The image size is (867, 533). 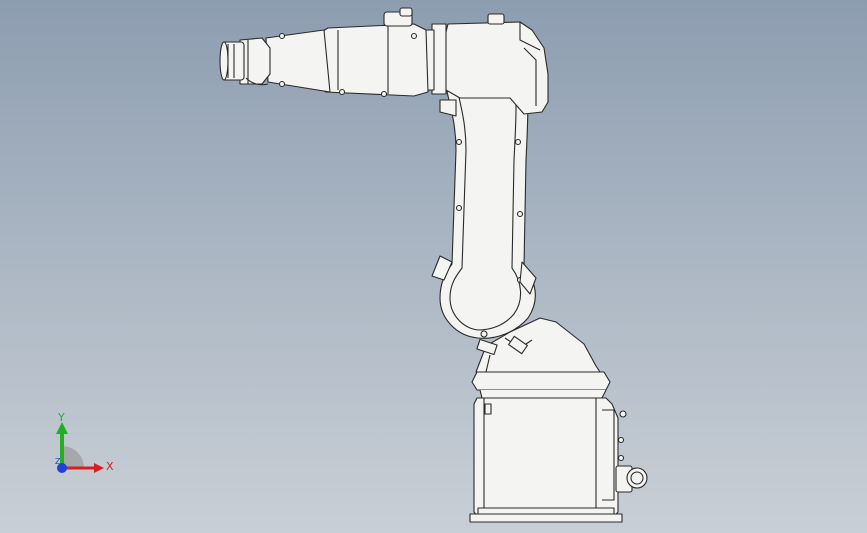 I want to click on orientation-triad: Y X Z, so click(x=84, y=442).